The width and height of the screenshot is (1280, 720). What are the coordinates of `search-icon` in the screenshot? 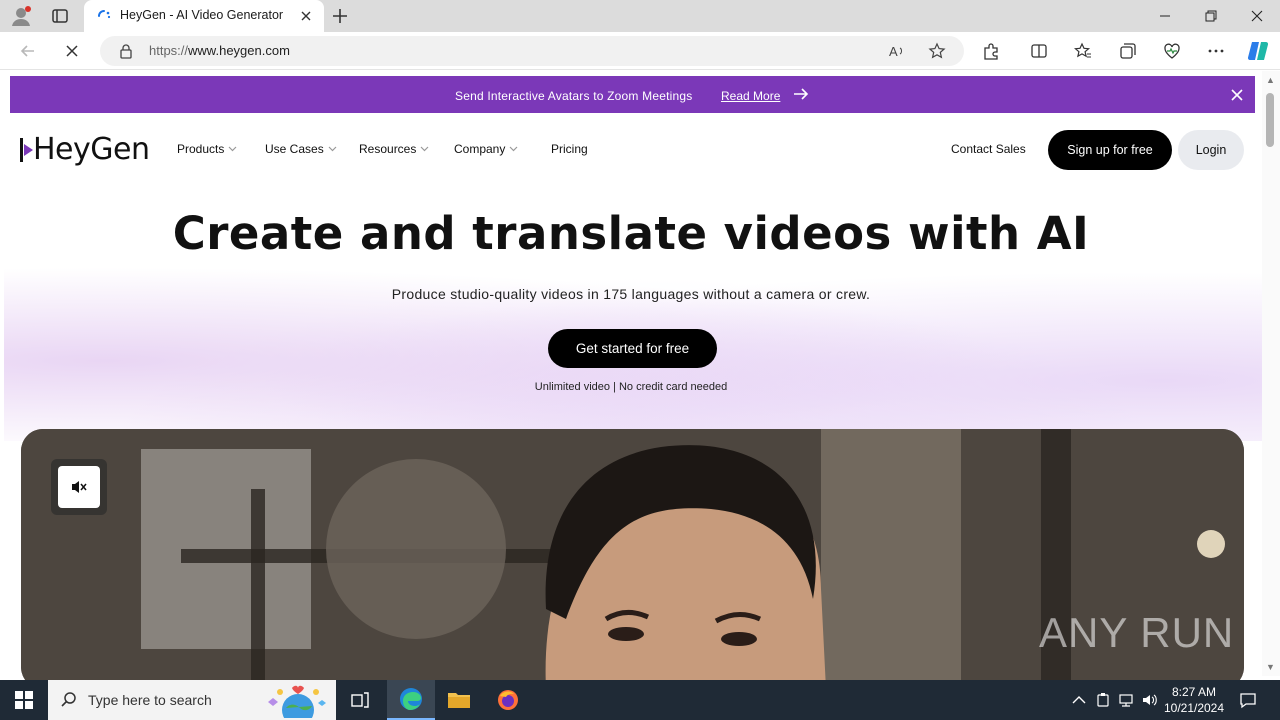 It's located at (68, 699).